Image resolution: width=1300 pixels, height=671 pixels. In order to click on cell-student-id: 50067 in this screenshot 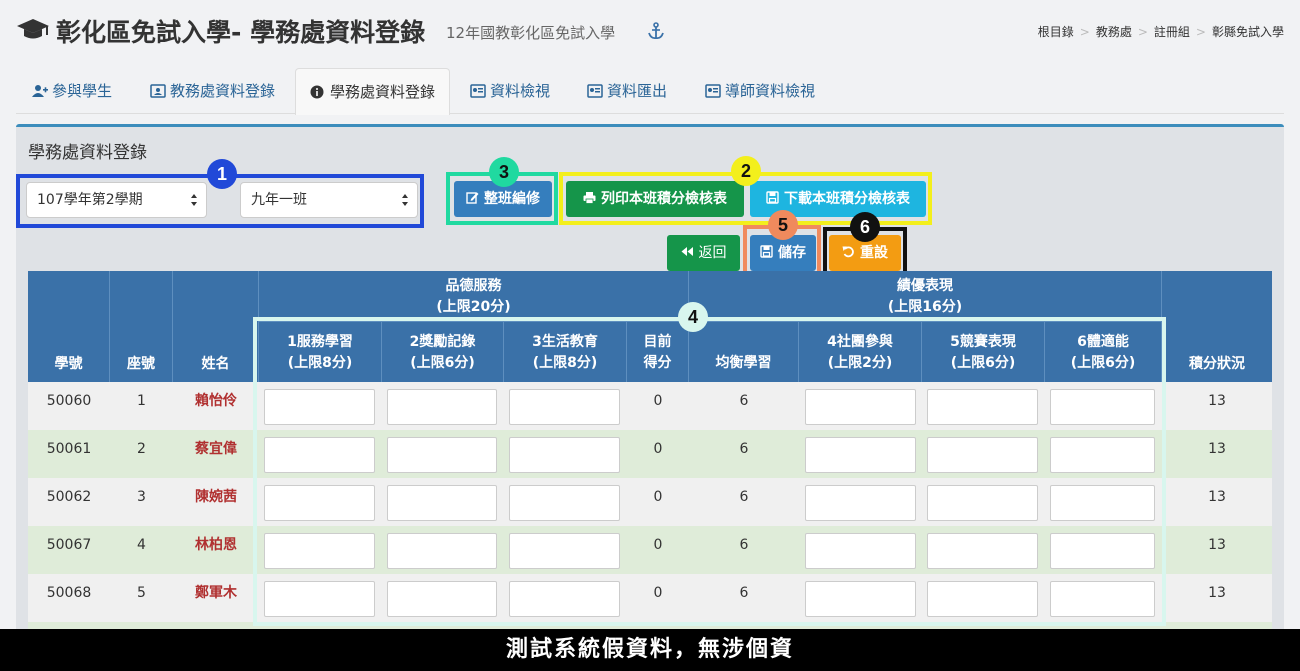, I will do `click(69, 545)`.